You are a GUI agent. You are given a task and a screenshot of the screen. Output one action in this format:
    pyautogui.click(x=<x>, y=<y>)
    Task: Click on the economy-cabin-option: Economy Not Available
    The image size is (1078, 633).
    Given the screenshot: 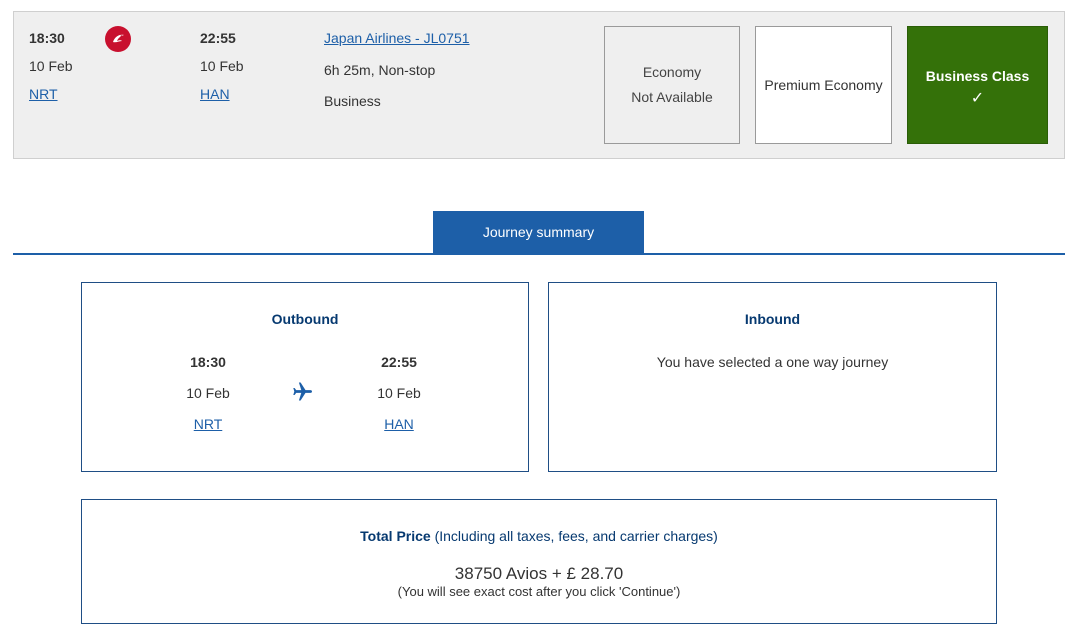 What is the action you would take?
    pyautogui.click(x=672, y=85)
    